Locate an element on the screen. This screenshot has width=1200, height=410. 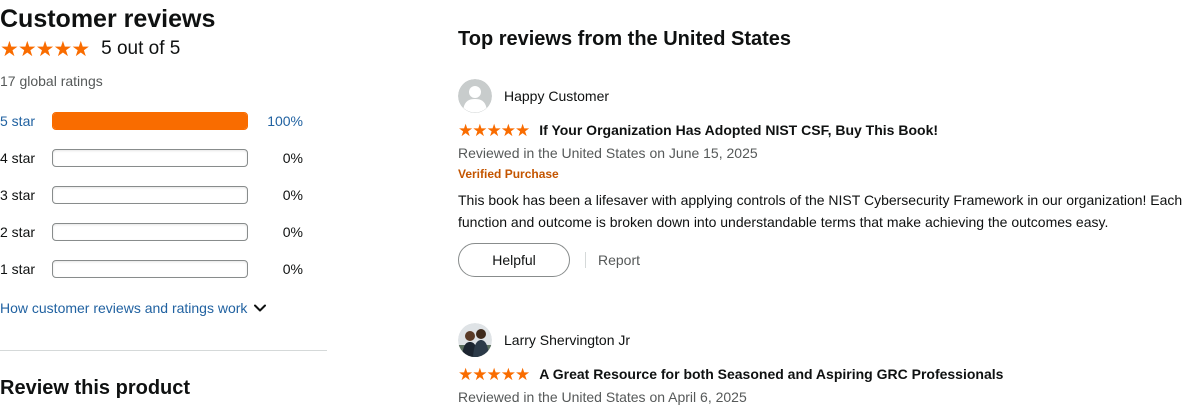
report-link: Report is located at coordinates (619, 260).